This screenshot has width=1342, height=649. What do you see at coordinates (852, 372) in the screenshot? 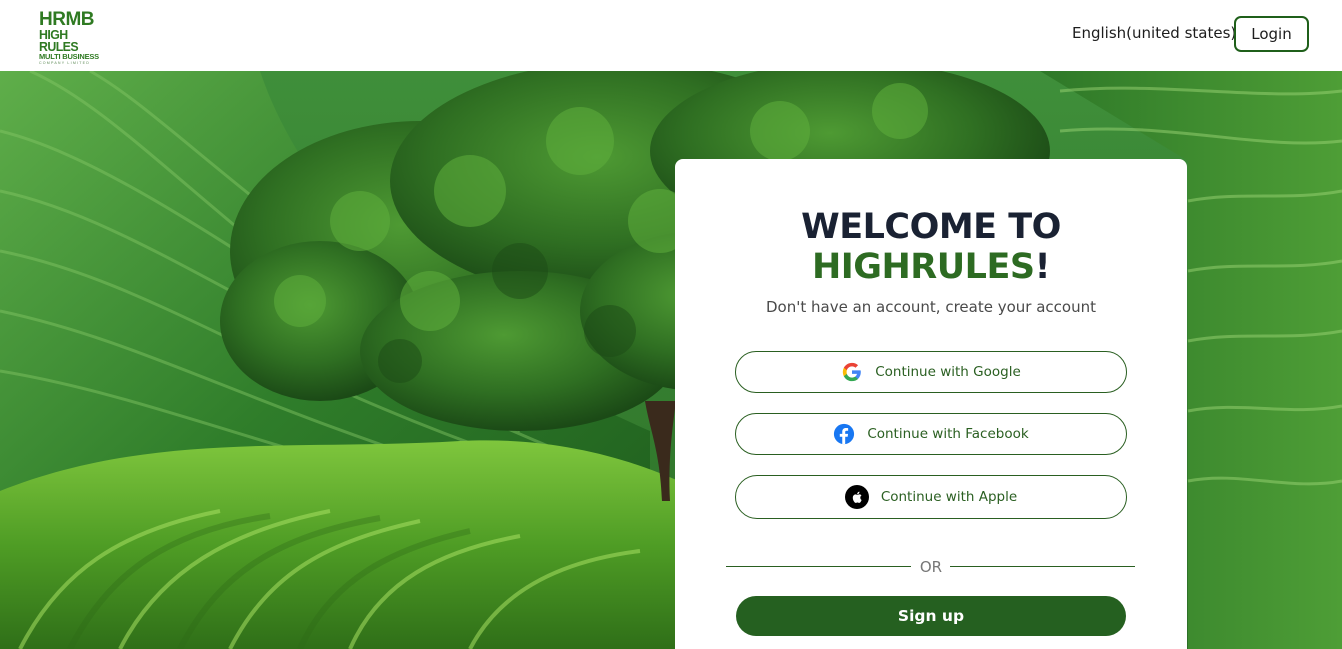
I see `google-g-icon` at bounding box center [852, 372].